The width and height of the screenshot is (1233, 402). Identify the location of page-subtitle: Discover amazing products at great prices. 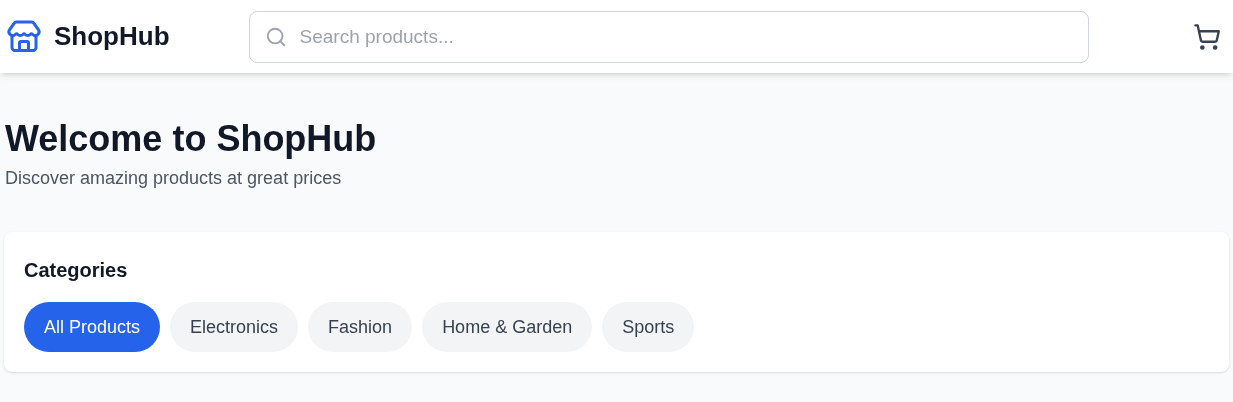
(174, 178).